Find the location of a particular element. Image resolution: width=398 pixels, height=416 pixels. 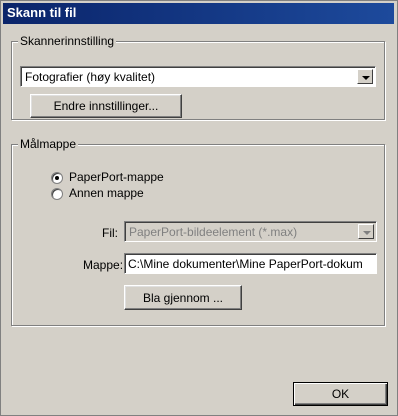

radio-other-folder is located at coordinates (57, 194).